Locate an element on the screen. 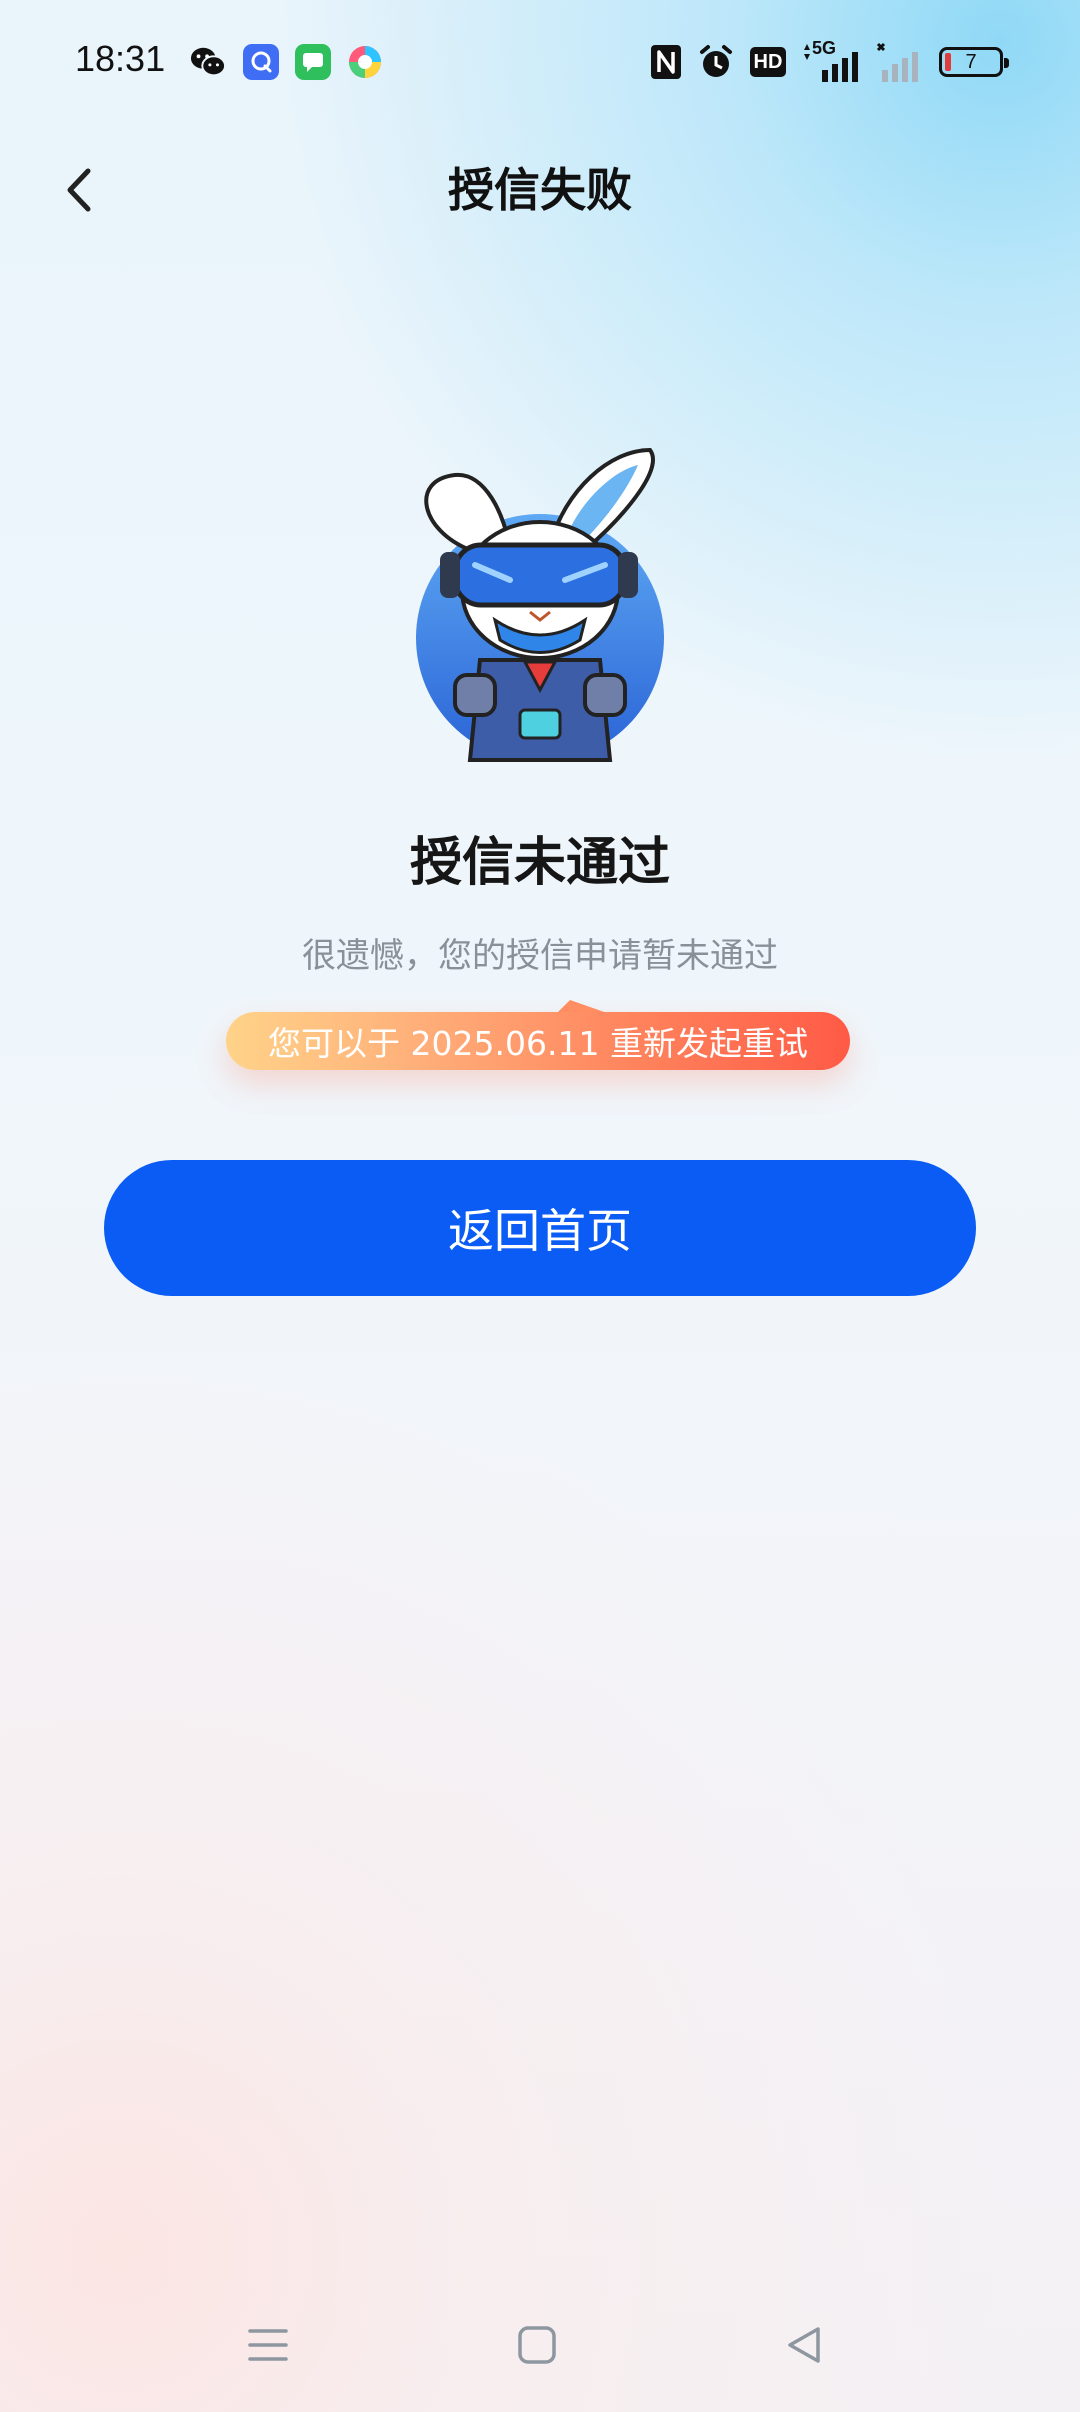 This screenshot has width=1080, height=2412. home-nav-button is located at coordinates (537, 2345).